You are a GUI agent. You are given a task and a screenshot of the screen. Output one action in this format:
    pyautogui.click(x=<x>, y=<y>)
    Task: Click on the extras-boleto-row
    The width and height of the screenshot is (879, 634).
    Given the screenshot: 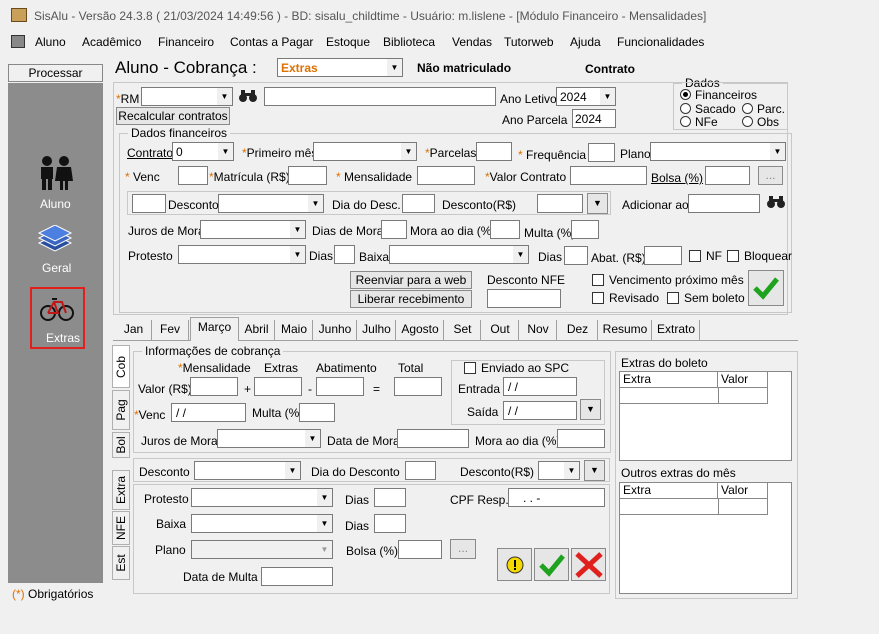 What is the action you would take?
    pyautogui.click(x=694, y=396)
    